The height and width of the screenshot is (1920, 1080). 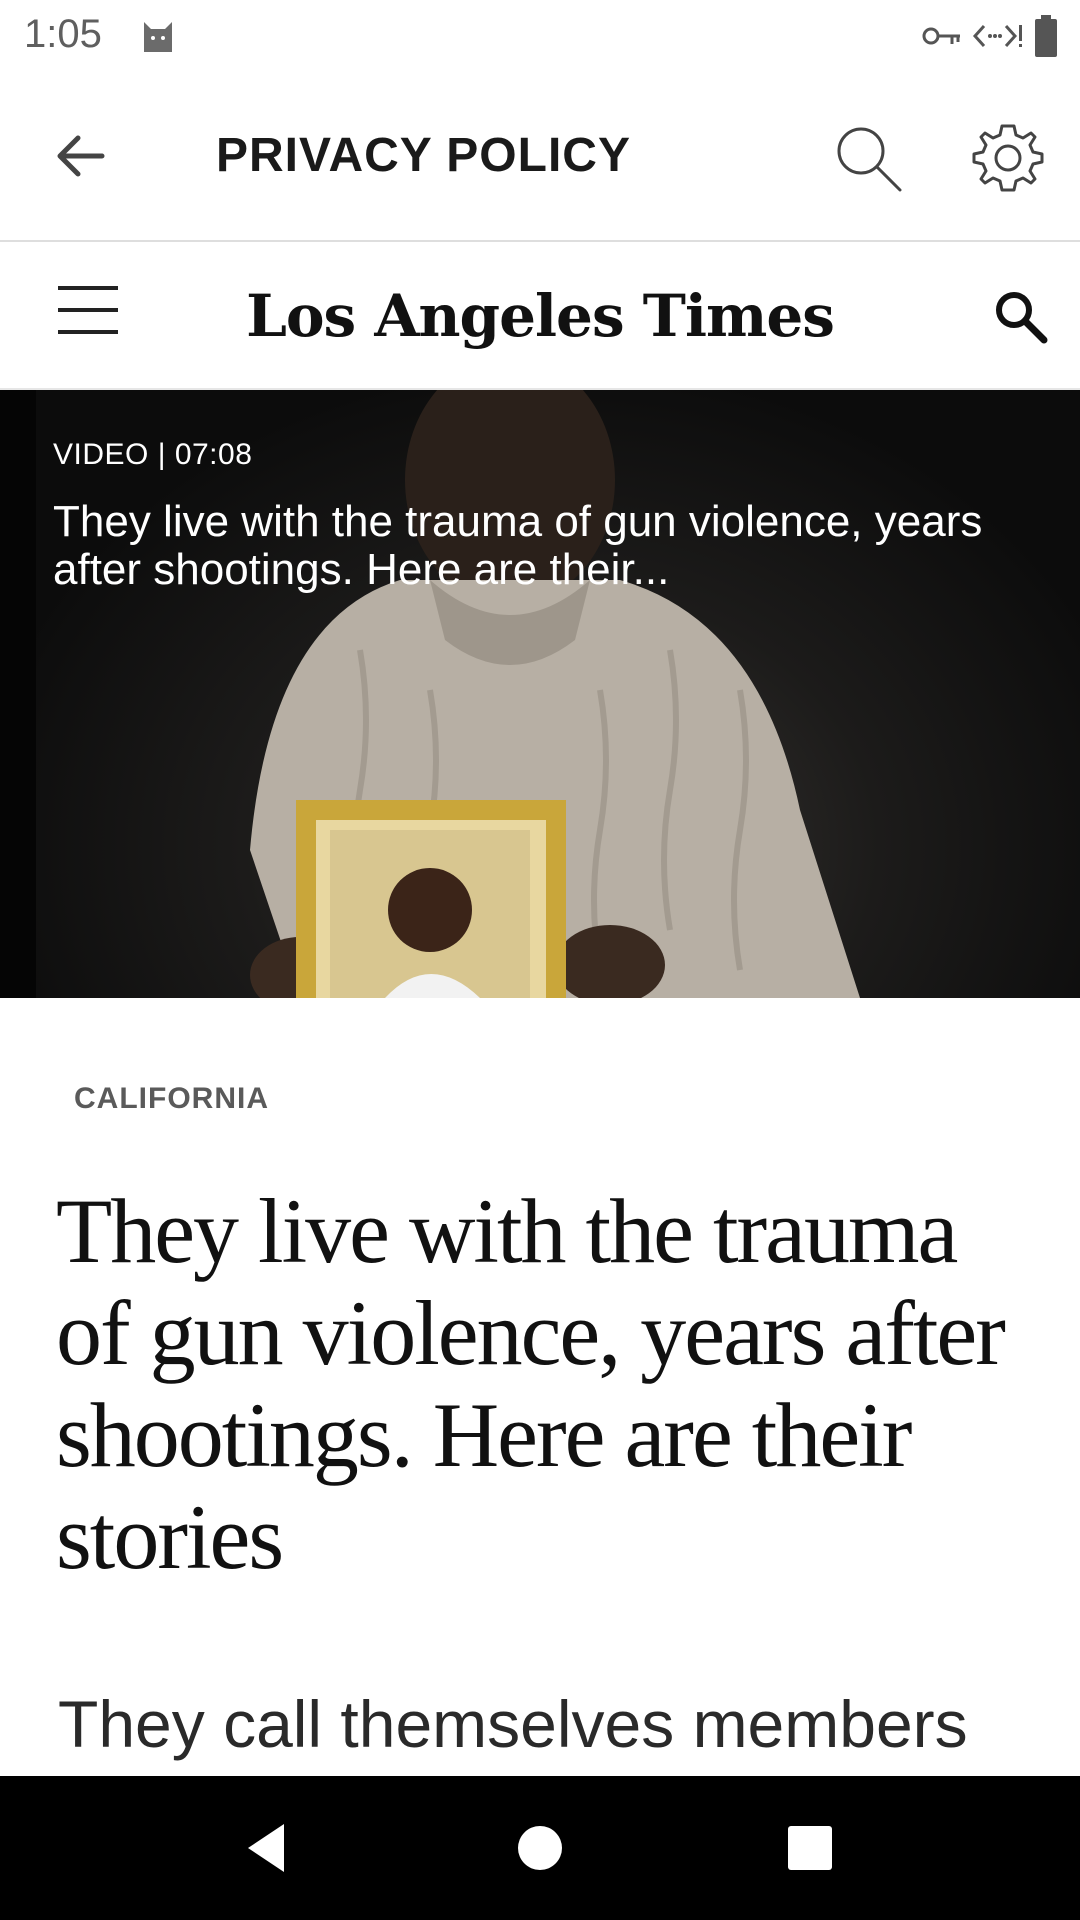 What do you see at coordinates (941, 36) in the screenshot?
I see `key-icon` at bounding box center [941, 36].